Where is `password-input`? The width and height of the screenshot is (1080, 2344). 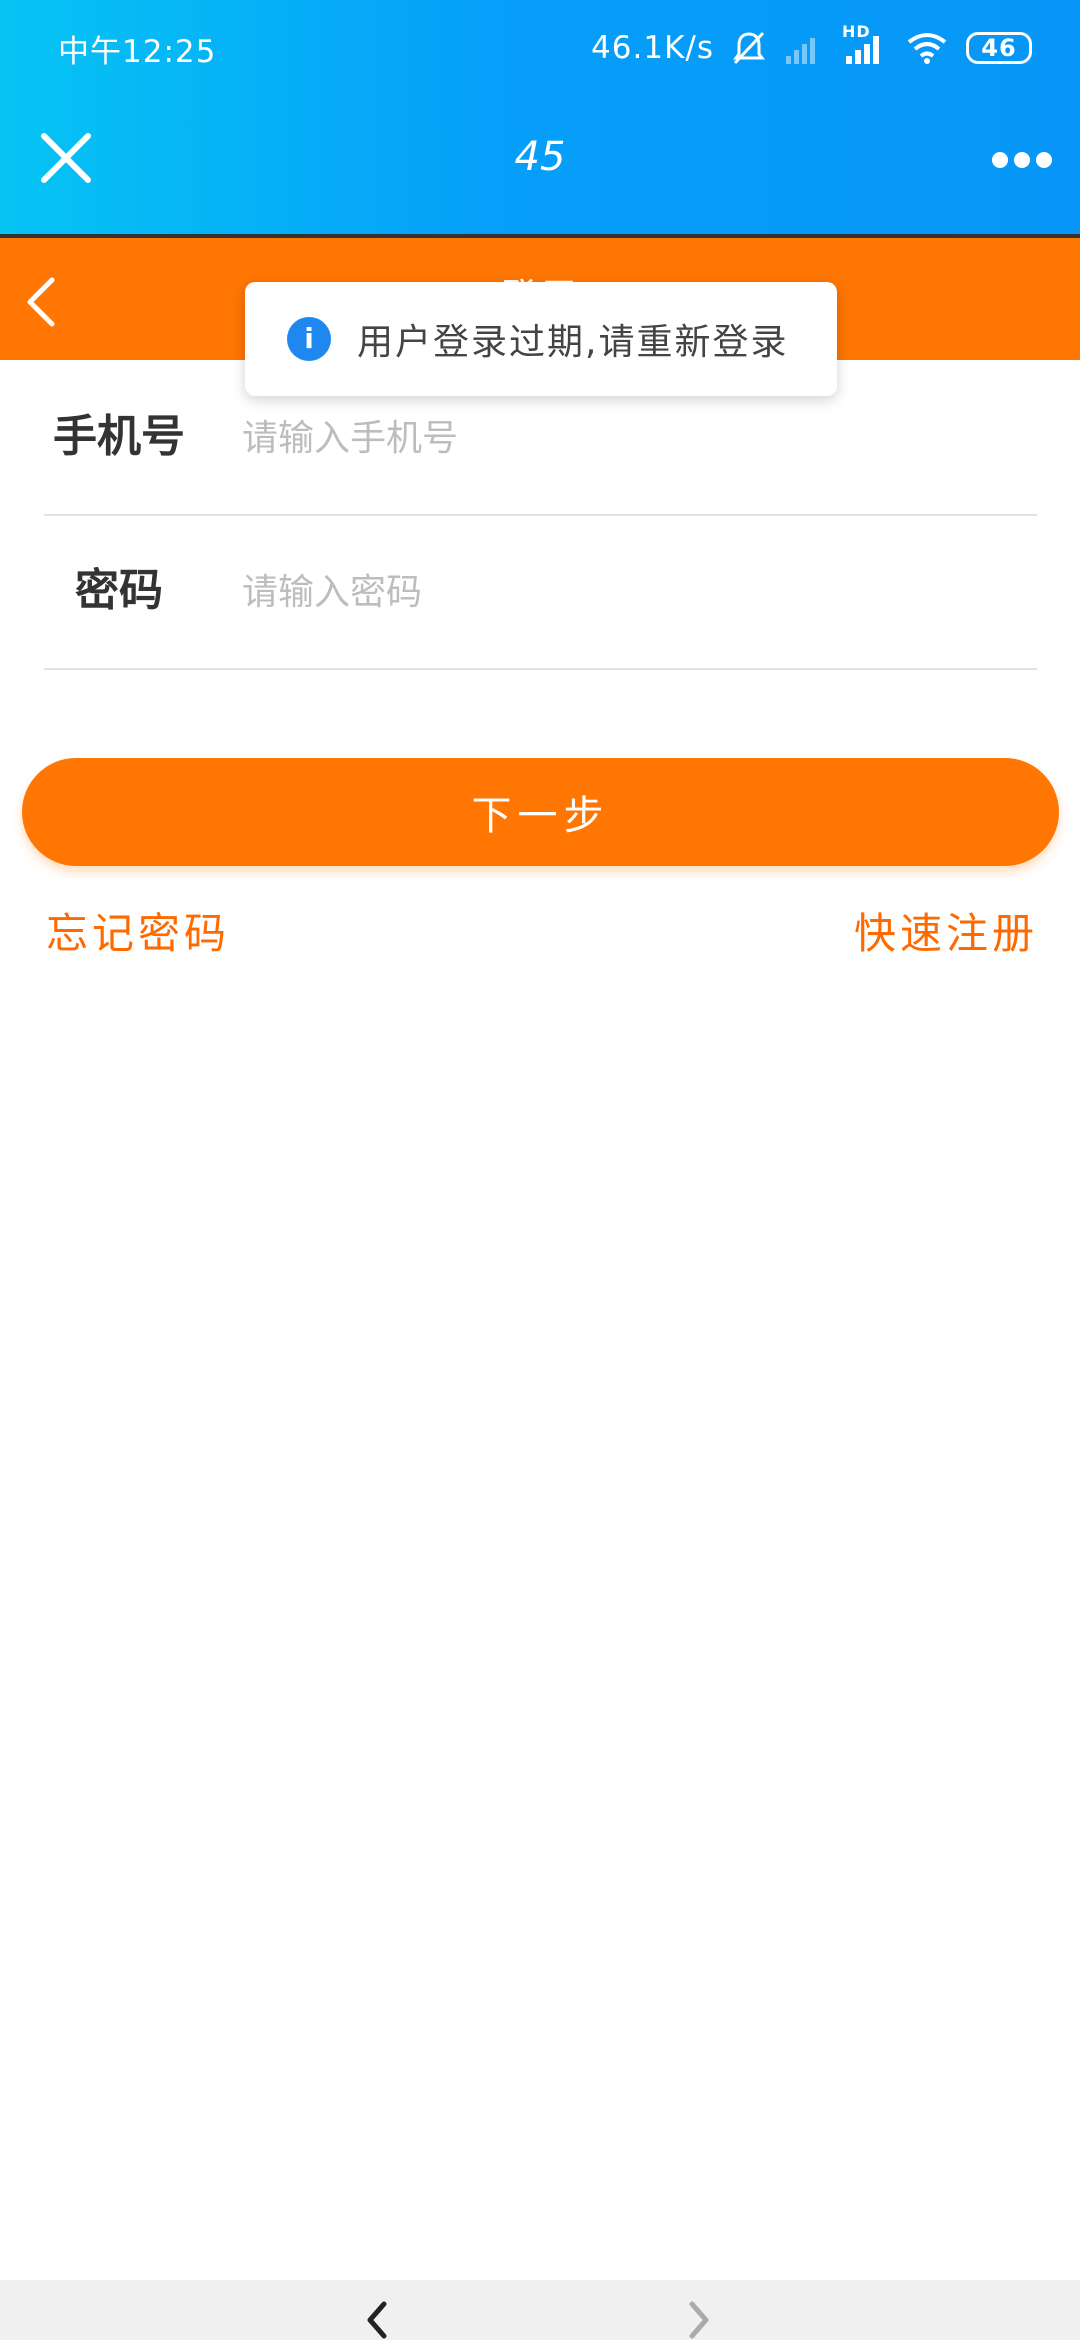 password-input is located at coordinates (630, 592).